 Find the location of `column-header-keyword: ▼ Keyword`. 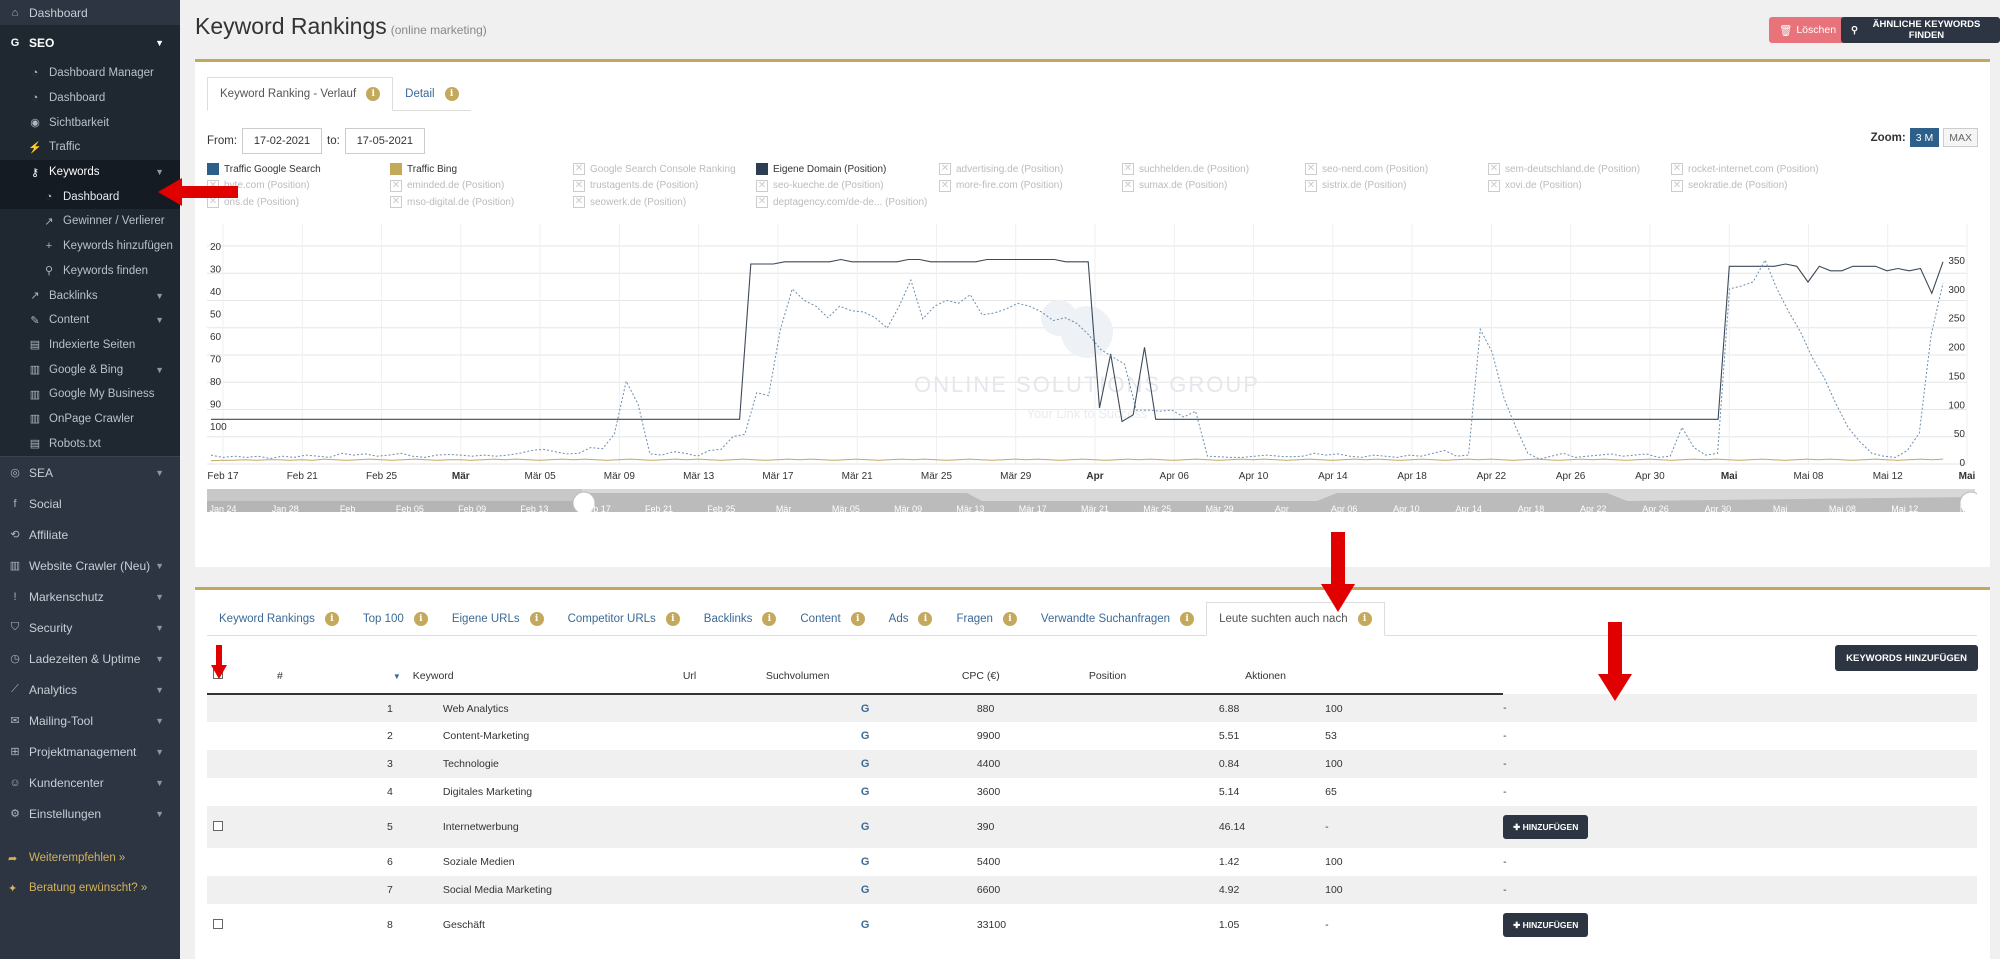

column-header-keyword: ▼ Keyword is located at coordinates (537, 676).